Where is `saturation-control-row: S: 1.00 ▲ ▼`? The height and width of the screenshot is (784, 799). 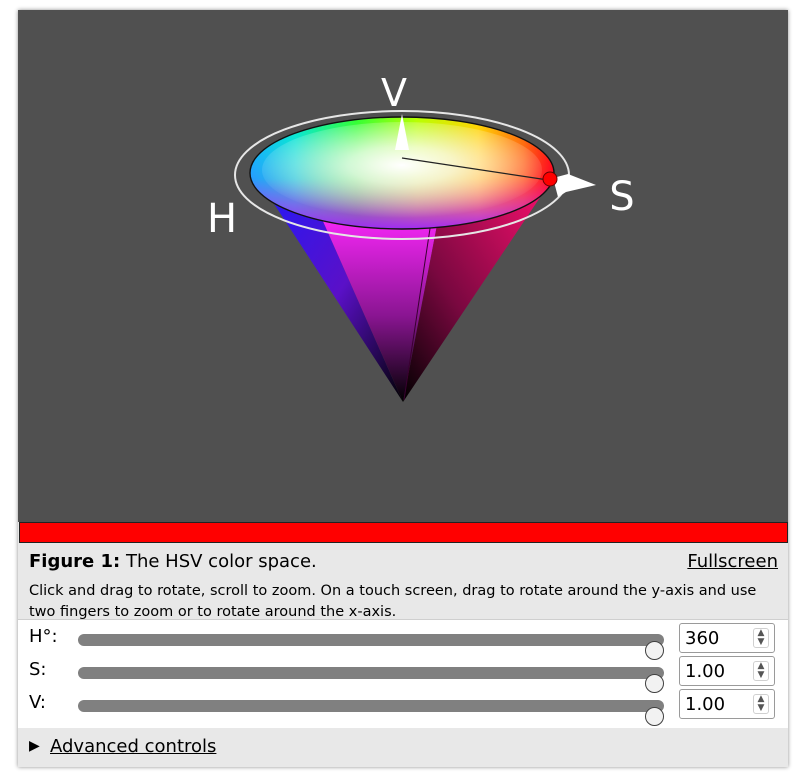
saturation-control-row: S: 1.00 ▲ ▼ is located at coordinates (403, 674).